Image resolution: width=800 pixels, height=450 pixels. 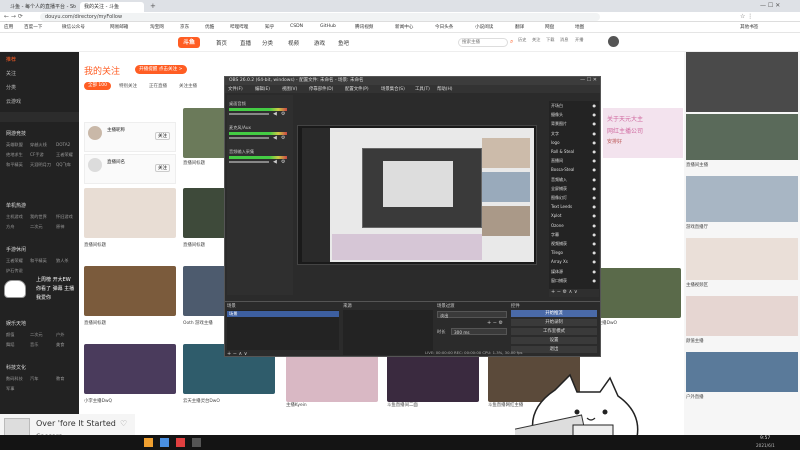 What do you see at coordinates (209, 27) in the screenshot?
I see `bookmark-item: 优酷` at bounding box center [209, 27].